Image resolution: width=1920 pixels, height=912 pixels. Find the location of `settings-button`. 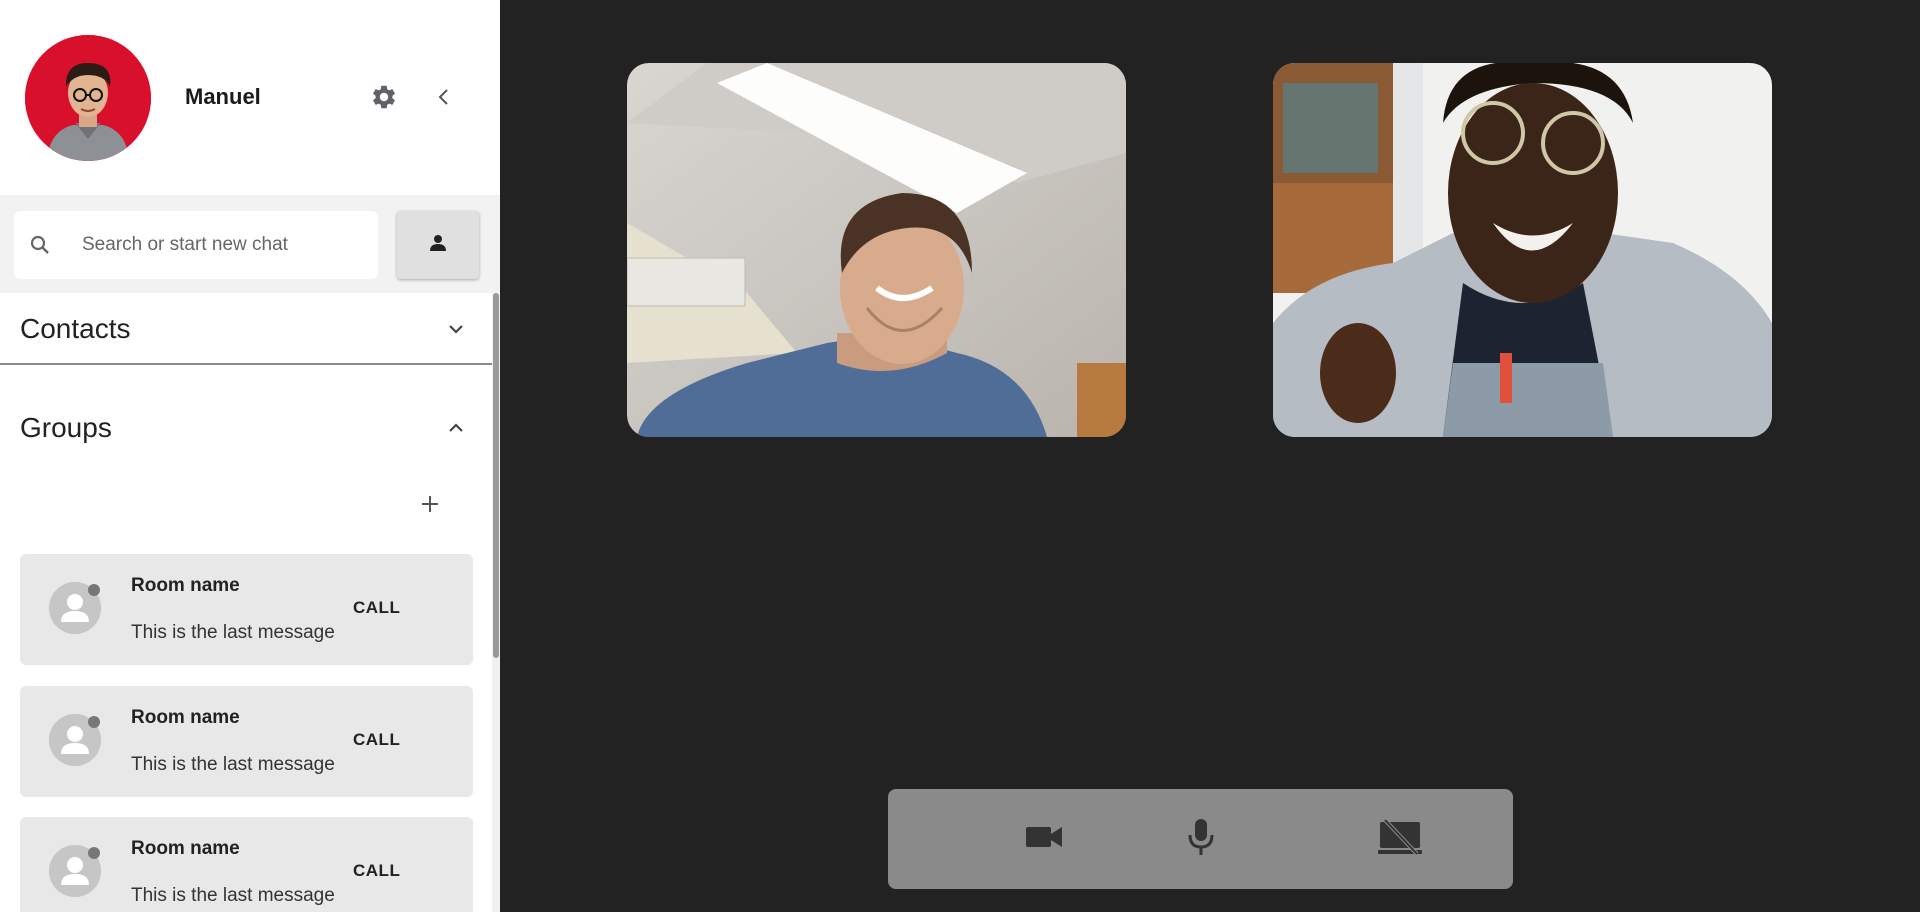

settings-button is located at coordinates (384, 99).